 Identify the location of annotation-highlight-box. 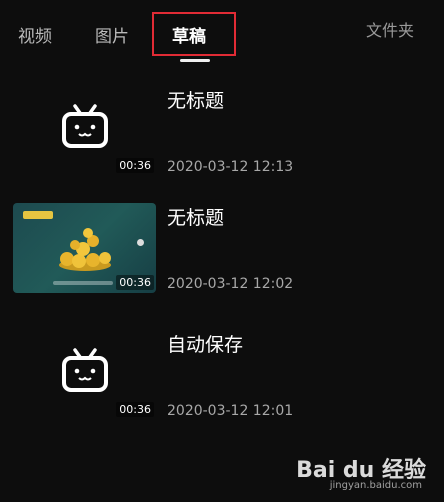
(194, 34).